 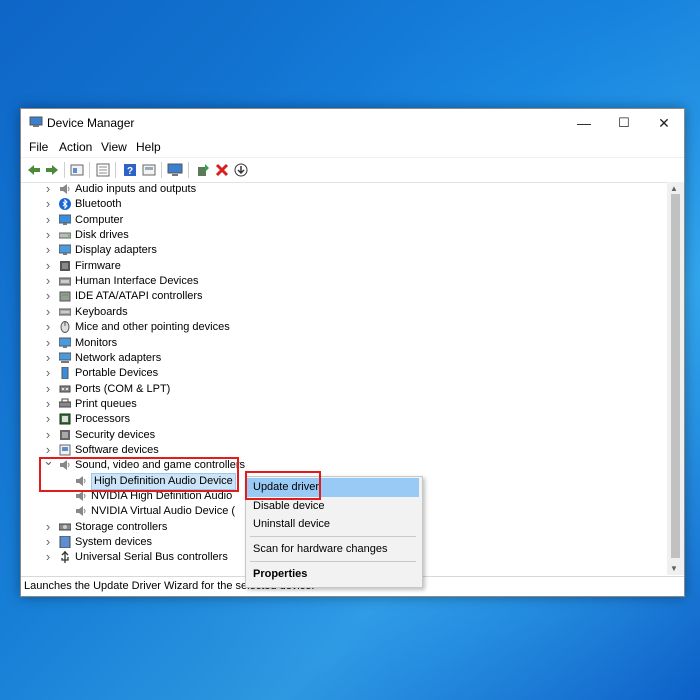 What do you see at coordinates (38, 147) in the screenshot?
I see `menu-file: File` at bounding box center [38, 147].